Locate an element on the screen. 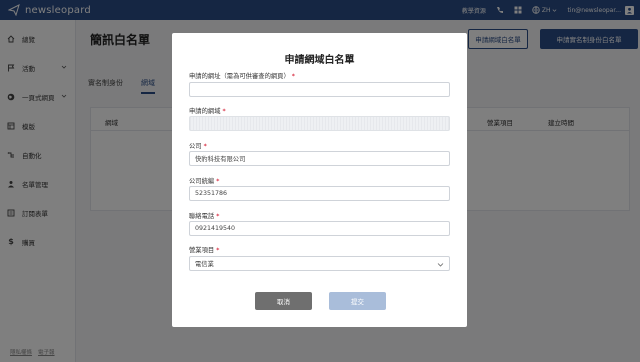 The image size is (640, 362). phone-input: 0921419540 is located at coordinates (319, 228).